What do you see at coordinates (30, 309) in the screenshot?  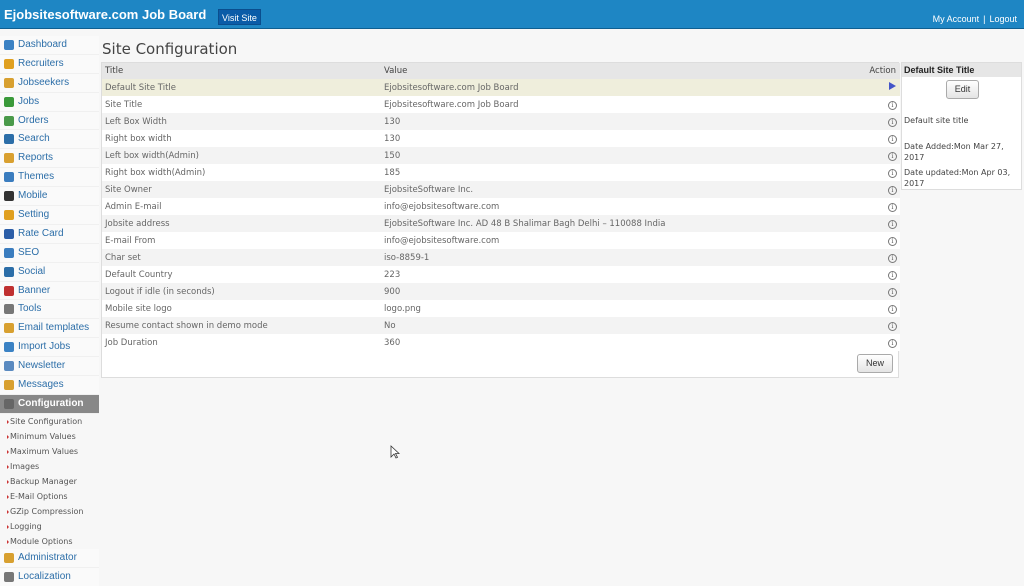 I see `sidebar-item-label: Tools` at bounding box center [30, 309].